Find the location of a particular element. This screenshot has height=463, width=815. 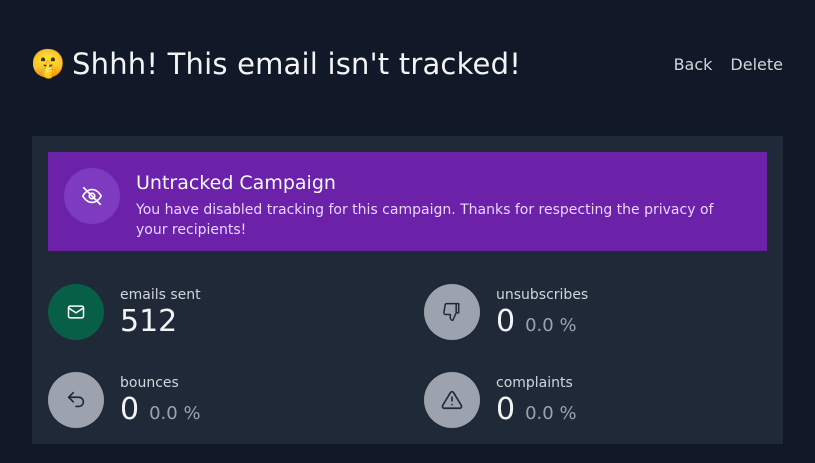

stat-unsubscribes: unsubscribes 0 0.0 % is located at coordinates (506, 312).